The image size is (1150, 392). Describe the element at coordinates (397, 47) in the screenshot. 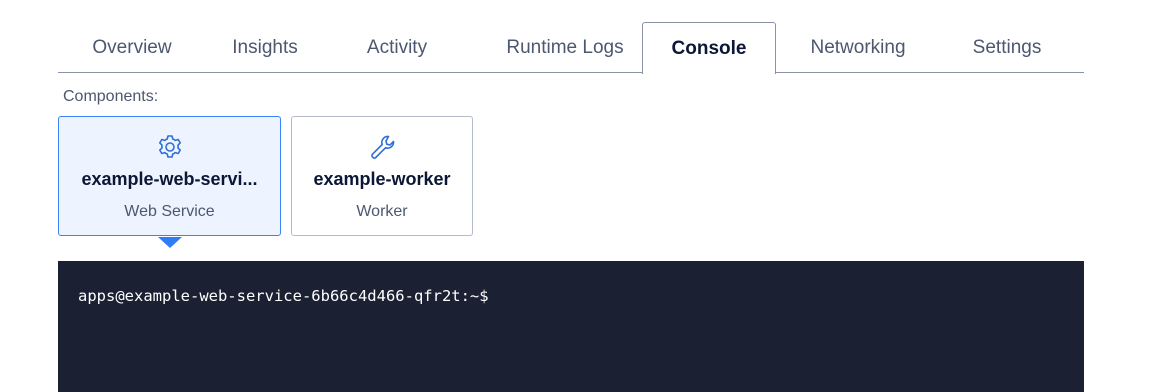

I see `tab-activity: Activity` at that location.